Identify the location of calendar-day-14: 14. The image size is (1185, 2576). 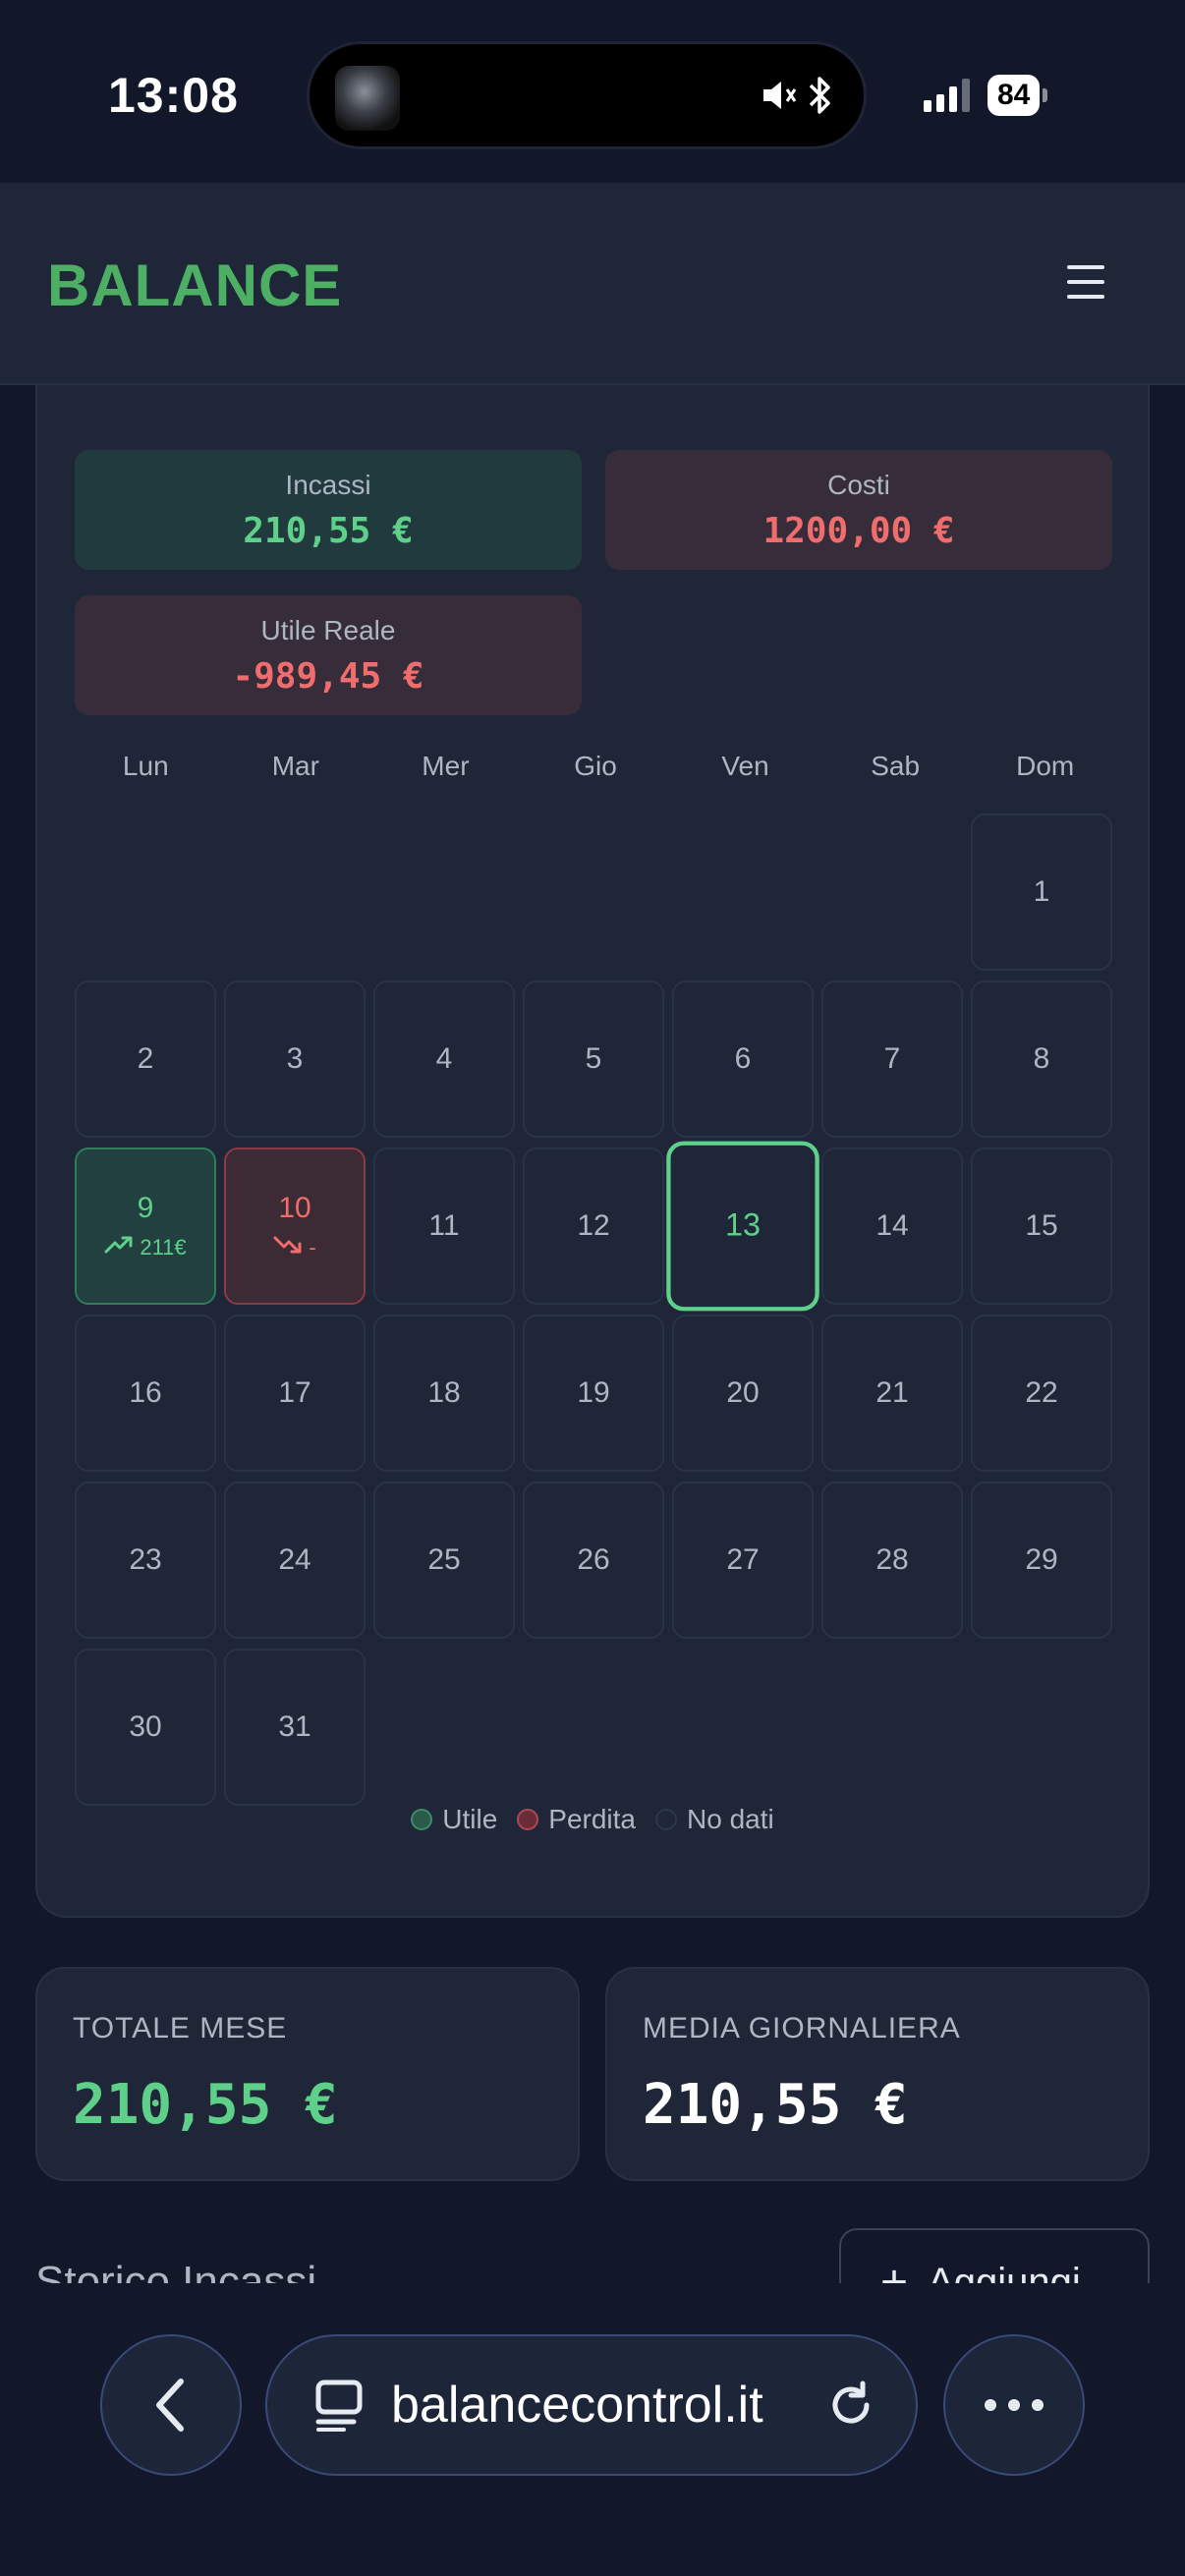
(892, 1226).